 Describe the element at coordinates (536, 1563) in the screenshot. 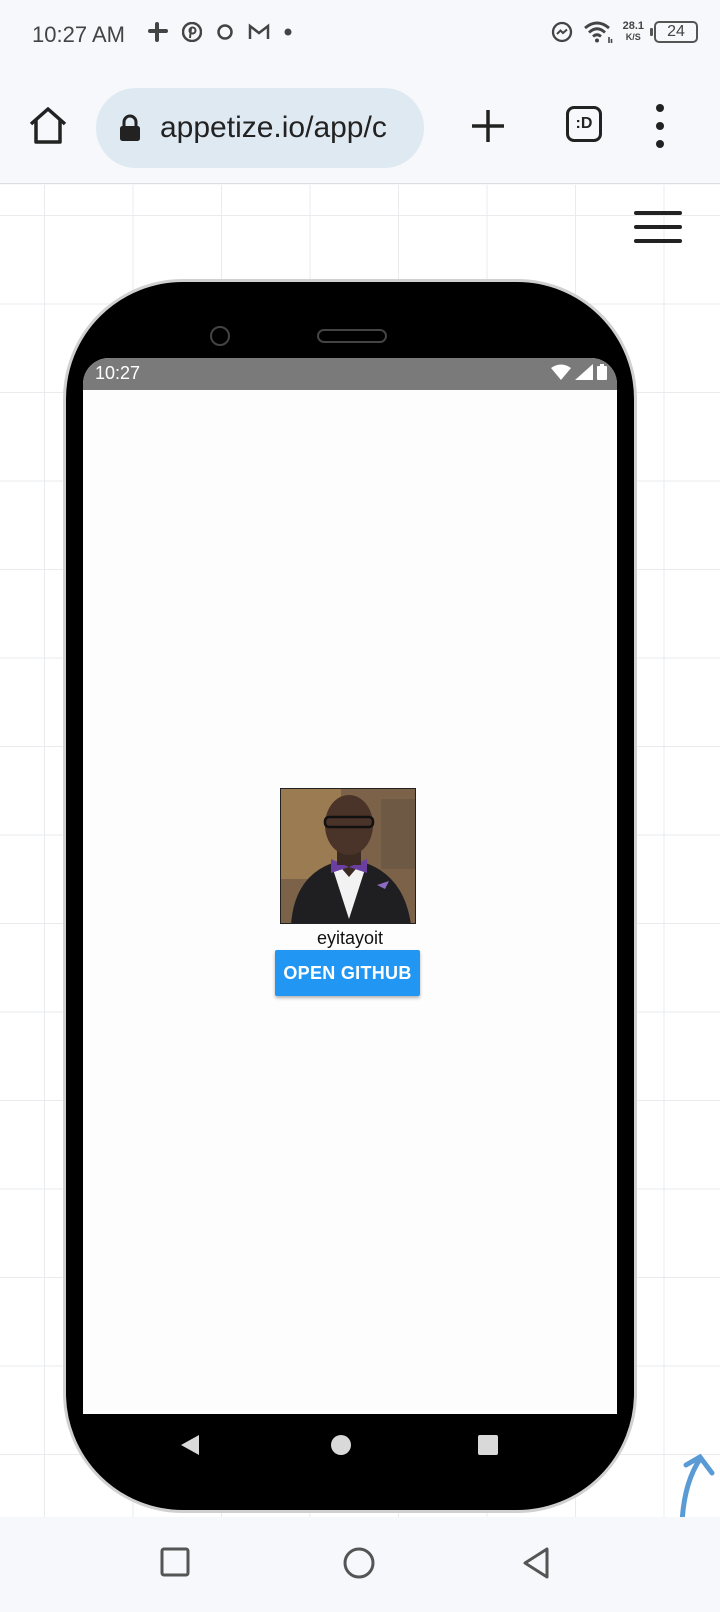

I see `back-triangle-icon` at that location.